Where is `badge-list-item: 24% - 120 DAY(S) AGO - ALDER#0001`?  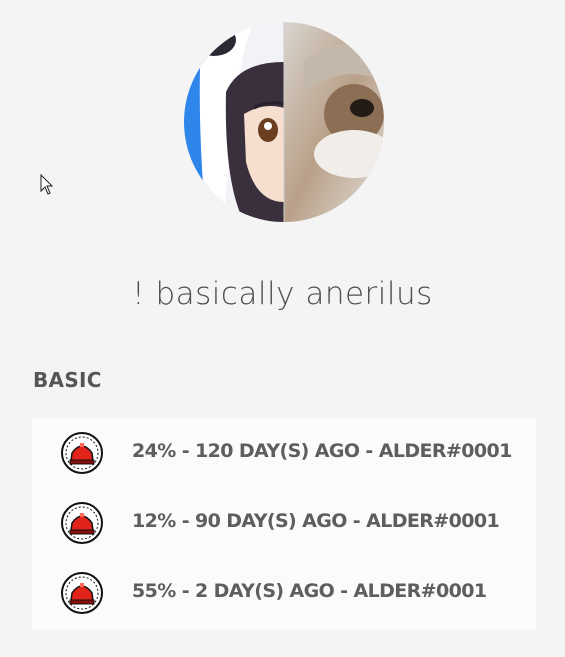
badge-list-item: 24% - 120 DAY(S) AGO - ALDER#0001 is located at coordinates (284, 453).